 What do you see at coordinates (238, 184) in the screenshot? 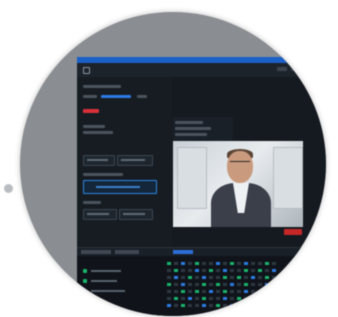
I see `video-preview` at bounding box center [238, 184].